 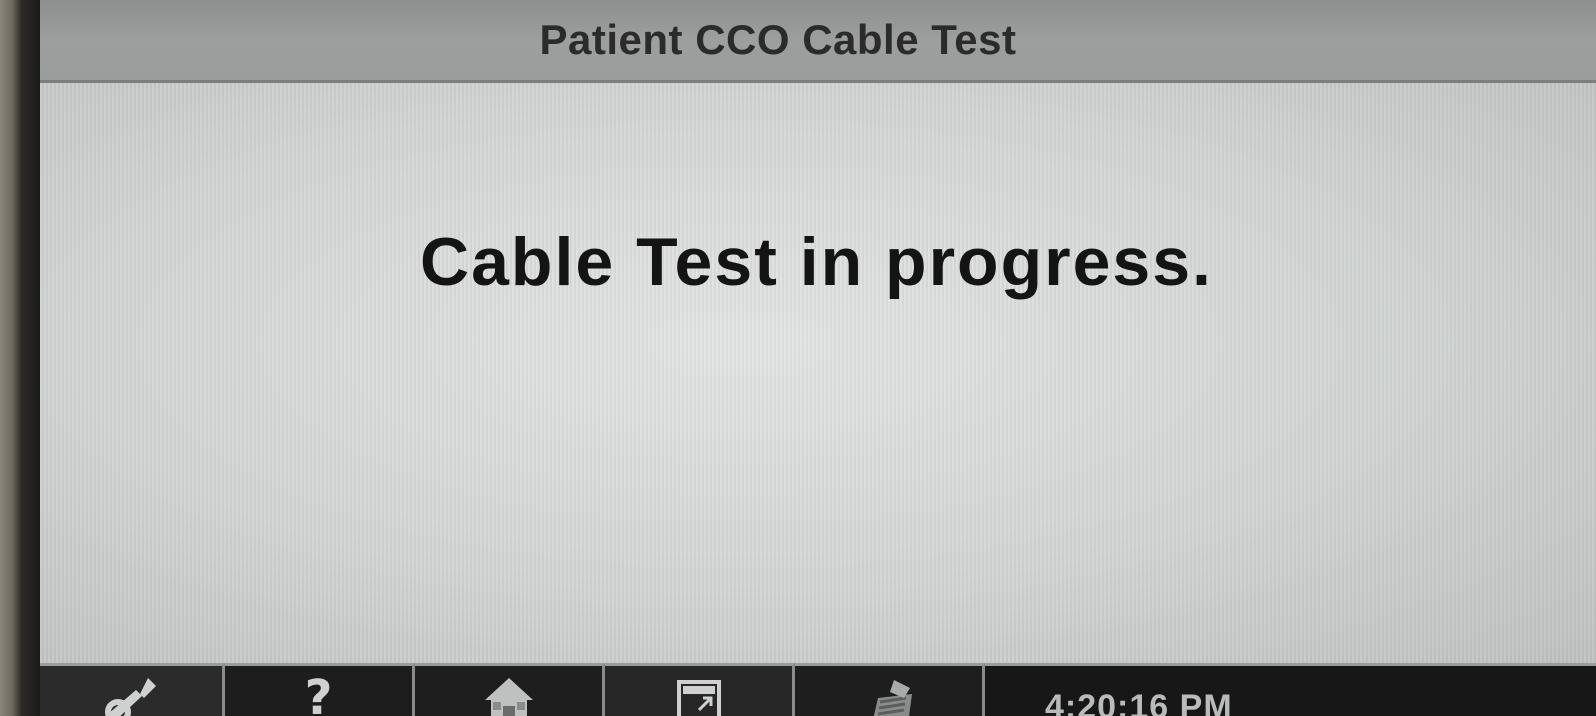 I want to click on clock-panel: 4:20:16 PM, so click(x=1290, y=689).